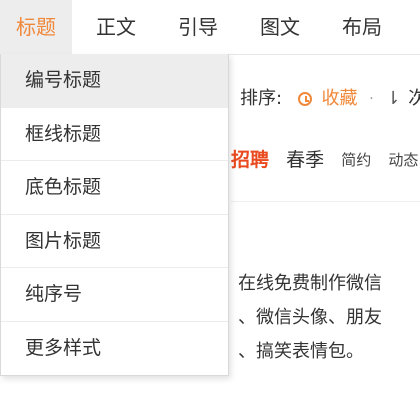 This screenshot has height=411, width=420. I want to click on tag-dynamic: 动态, so click(403, 160).